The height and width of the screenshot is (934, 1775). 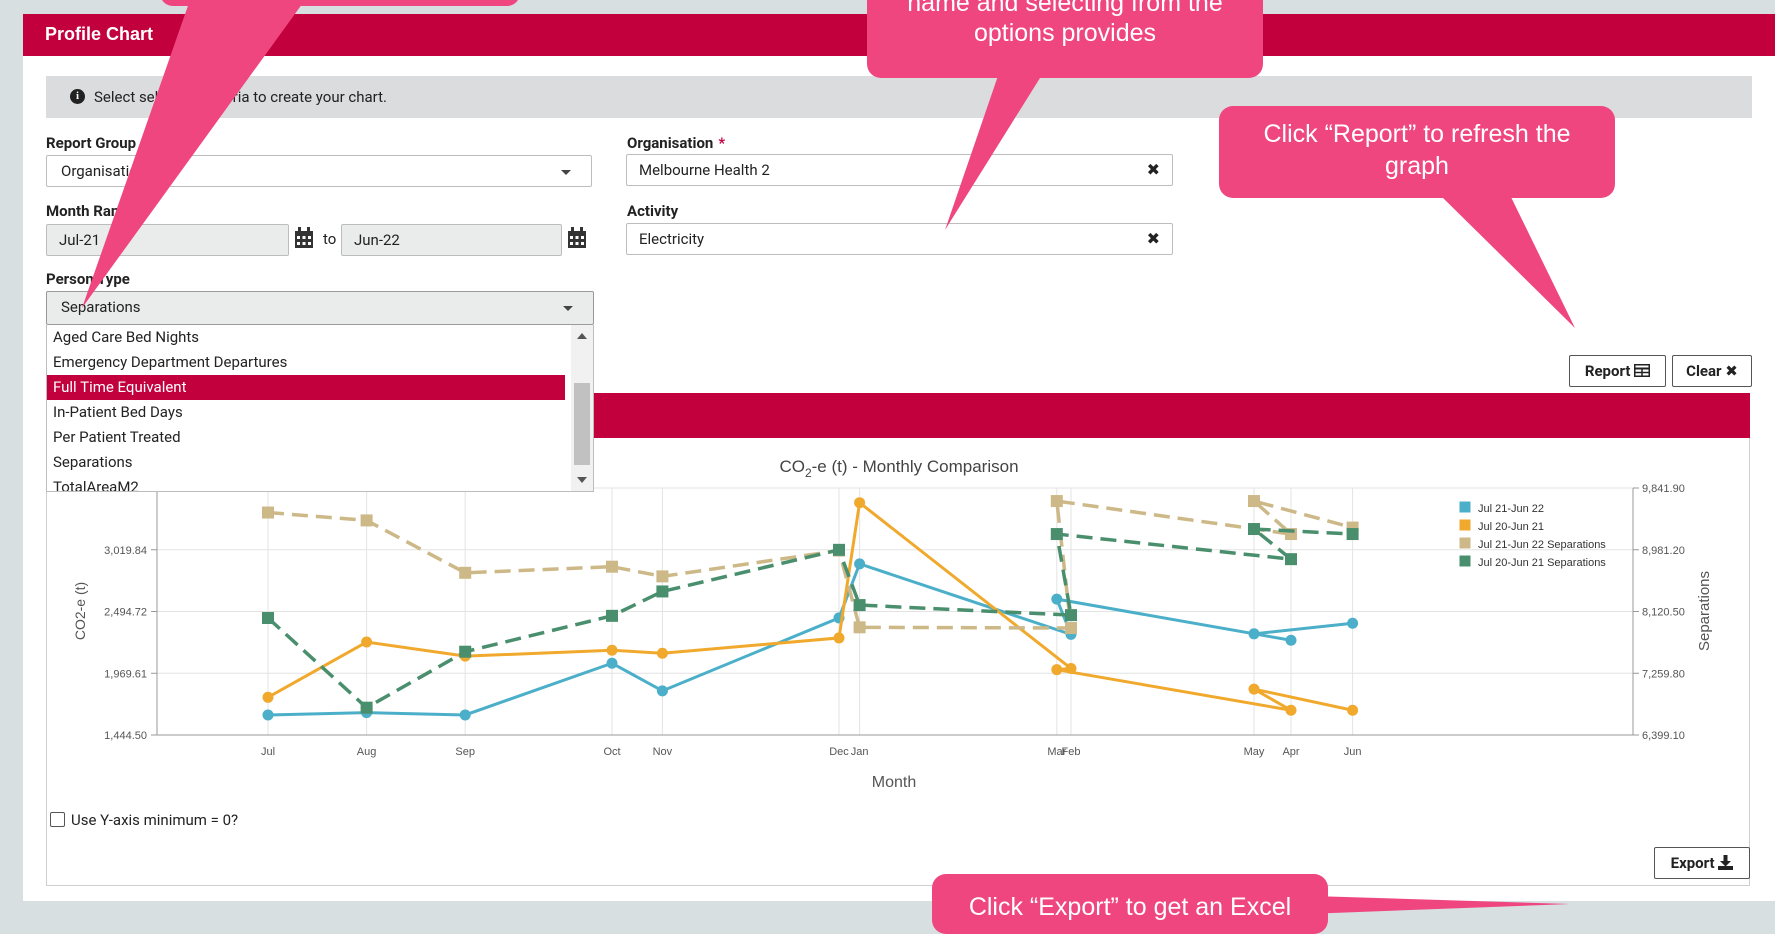 What do you see at coordinates (340, 3) in the screenshot?
I see `callout-top-left` at bounding box center [340, 3].